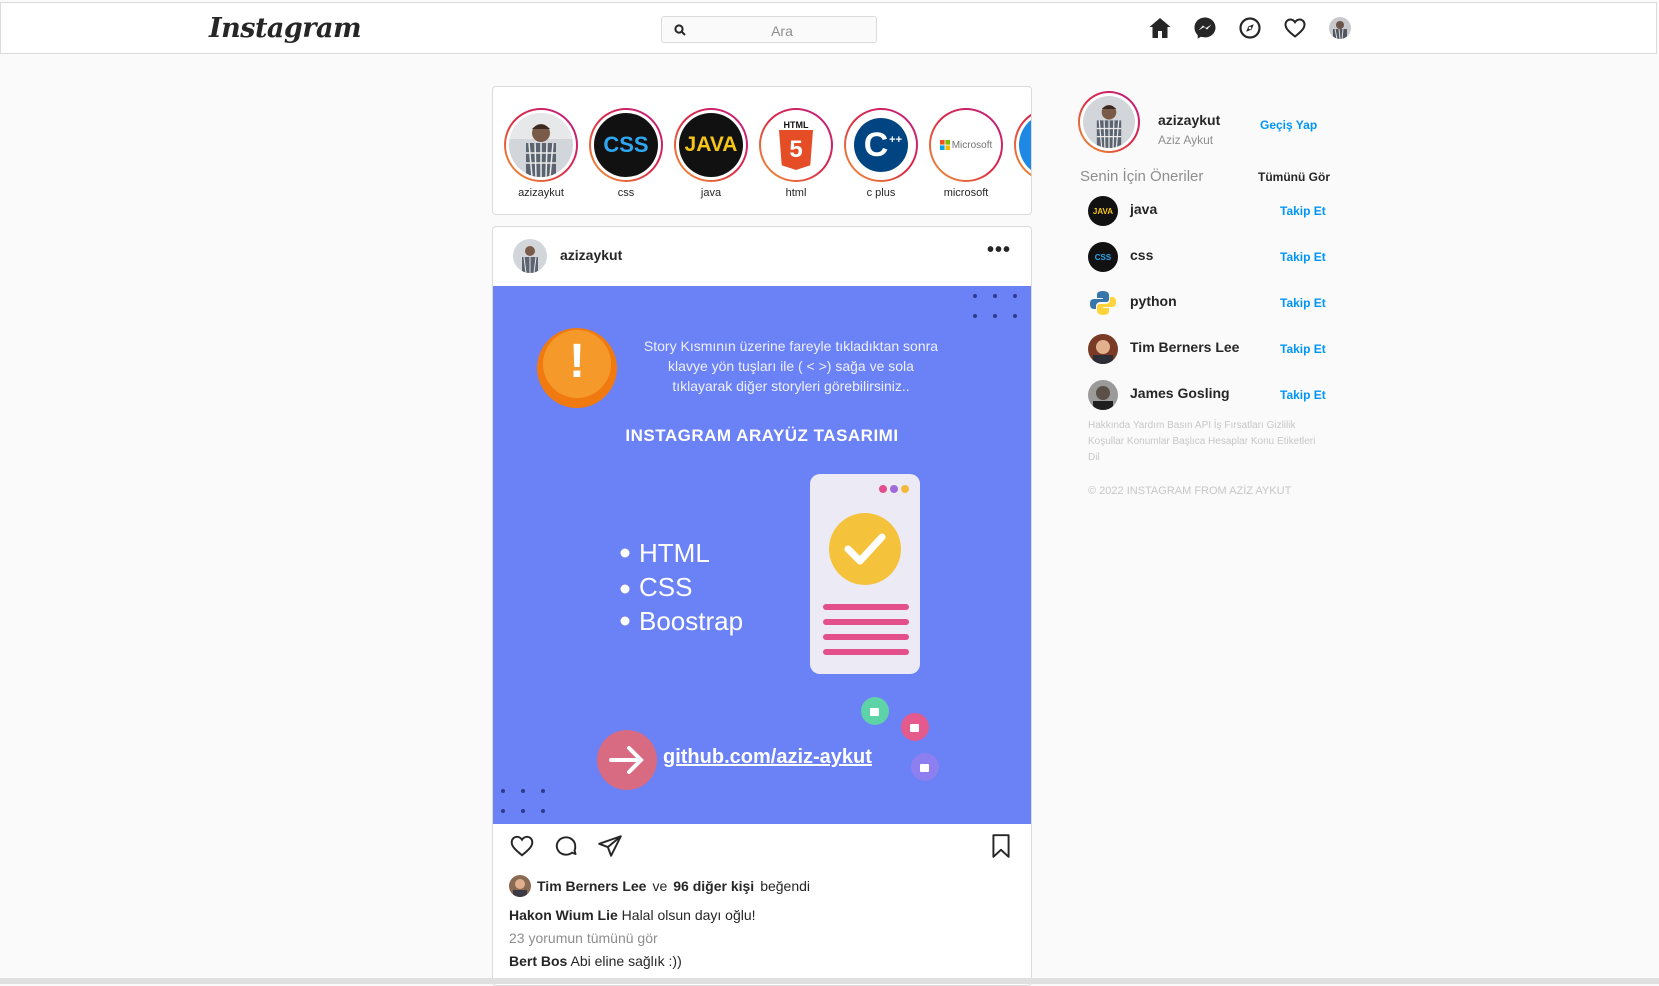  What do you see at coordinates (762, 435) in the screenshot?
I see `post-heading: INSTAGRAM ARAYÜZ TASARIMI` at bounding box center [762, 435].